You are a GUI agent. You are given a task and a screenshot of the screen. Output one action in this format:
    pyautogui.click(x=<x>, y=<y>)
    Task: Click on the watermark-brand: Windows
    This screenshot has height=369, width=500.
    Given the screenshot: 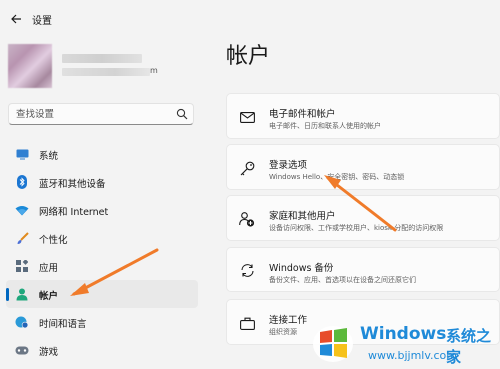 What is the action you would take?
    pyautogui.click(x=403, y=334)
    